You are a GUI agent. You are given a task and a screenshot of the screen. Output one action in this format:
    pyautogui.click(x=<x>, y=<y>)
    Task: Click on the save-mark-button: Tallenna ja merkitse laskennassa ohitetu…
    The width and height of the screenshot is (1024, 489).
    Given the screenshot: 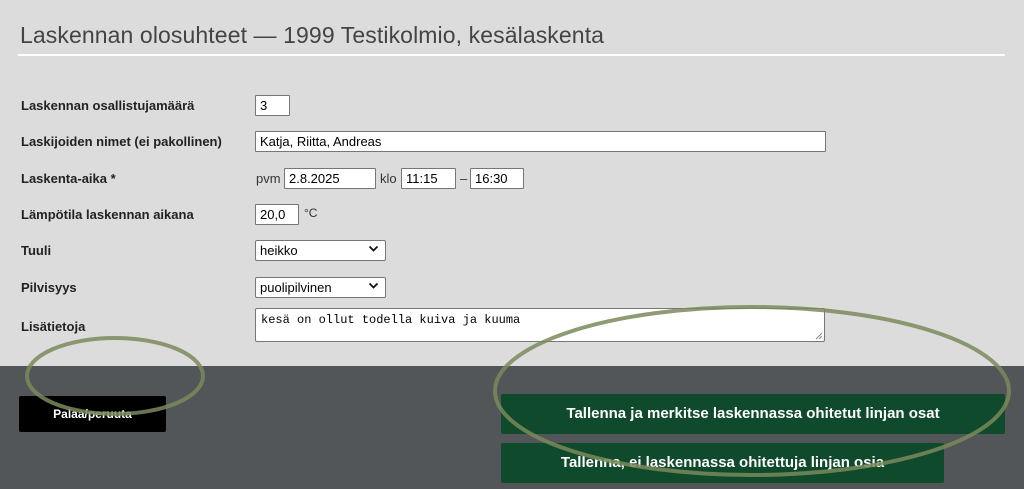 What is the action you would take?
    pyautogui.click(x=753, y=414)
    